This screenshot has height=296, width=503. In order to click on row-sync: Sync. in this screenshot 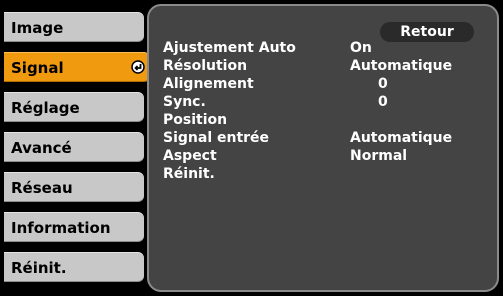, I will do `click(184, 102)`.